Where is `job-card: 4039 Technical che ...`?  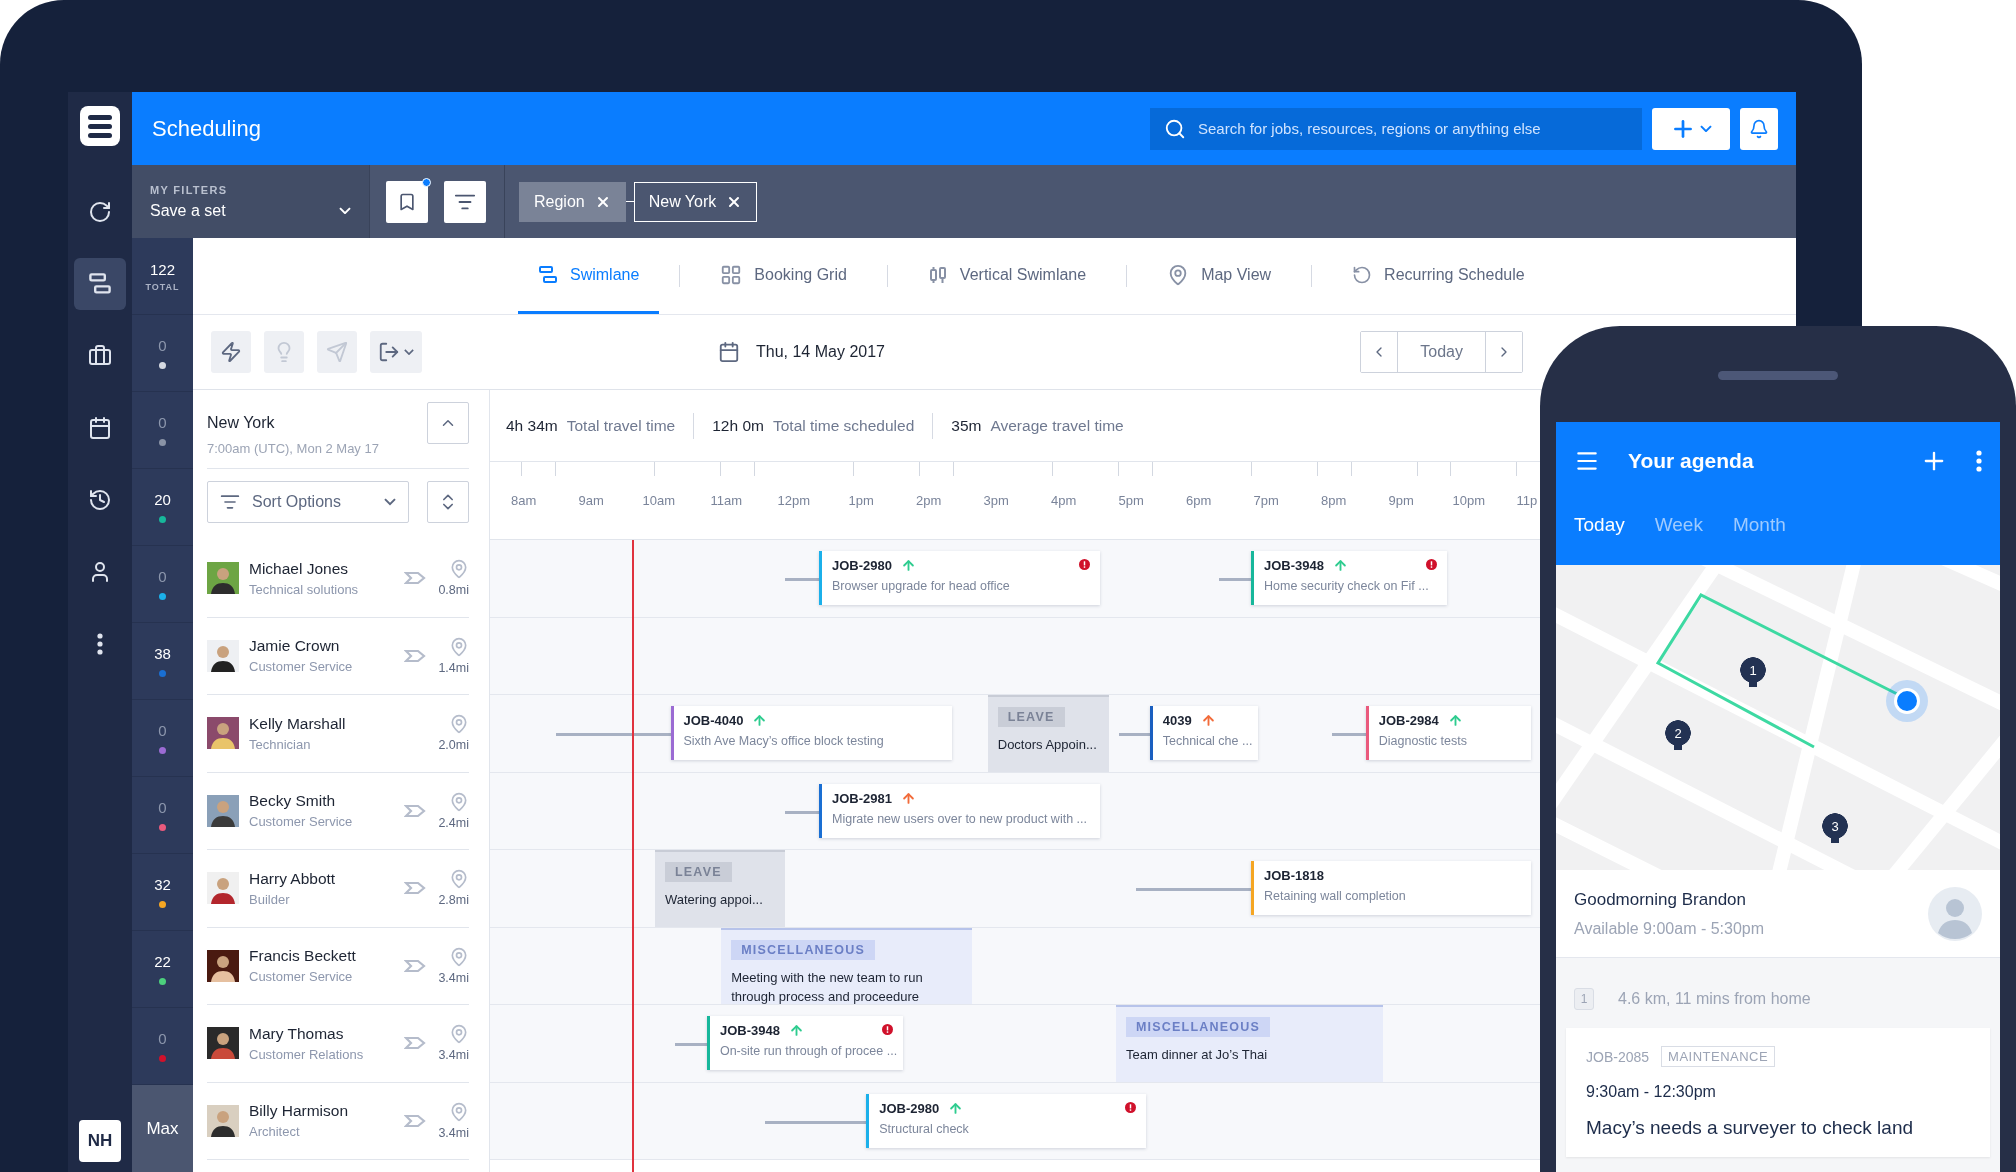 job-card: 4039 Technical che ... is located at coordinates (1203, 733).